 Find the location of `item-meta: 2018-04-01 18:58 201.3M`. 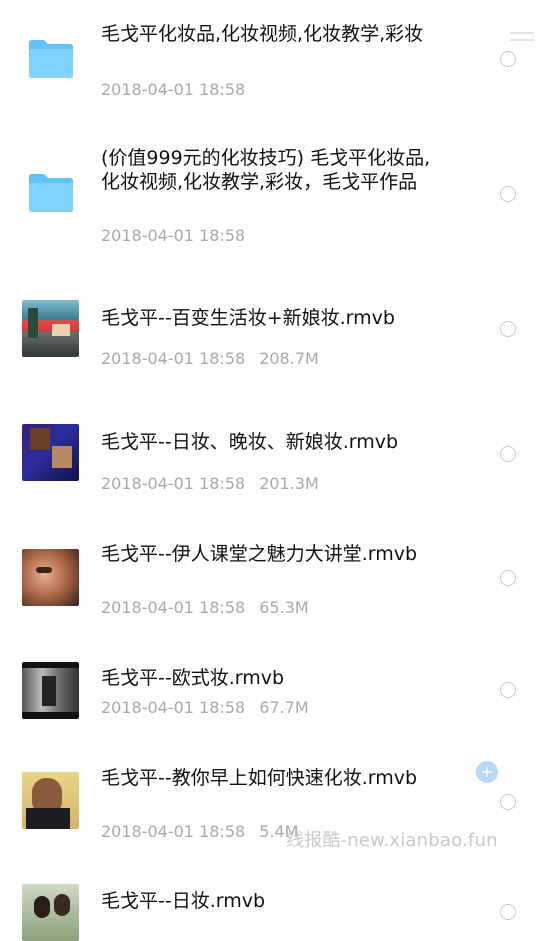

item-meta: 2018-04-01 18:58 201.3M is located at coordinates (210, 483).